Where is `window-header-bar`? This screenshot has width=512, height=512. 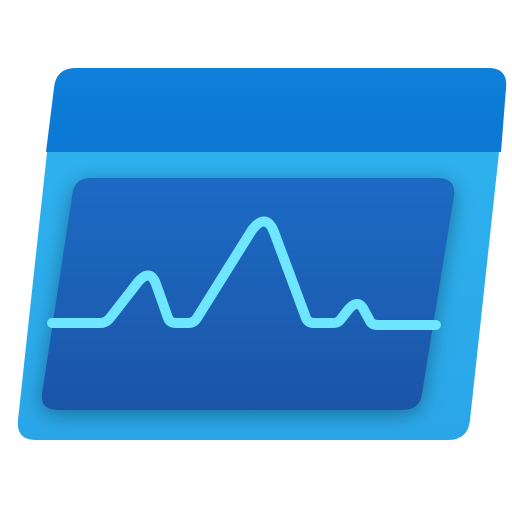 window-header-bar is located at coordinates (276, 110).